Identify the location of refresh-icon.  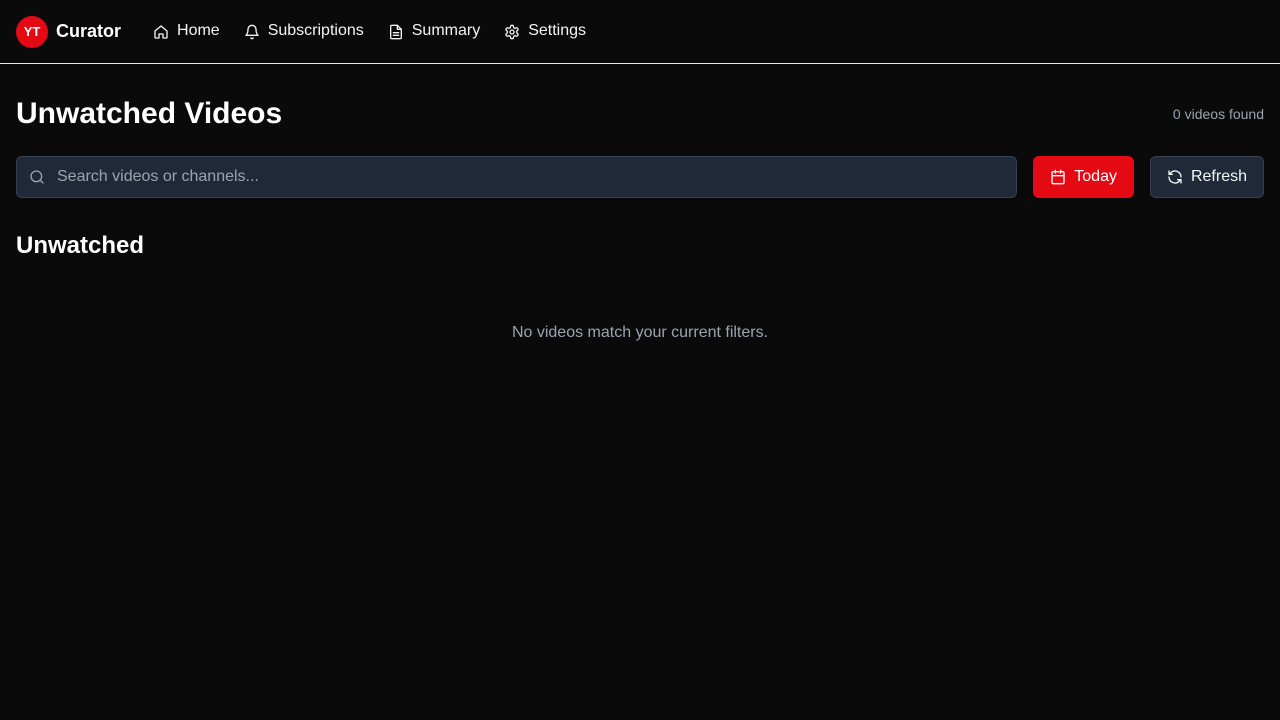
(1175, 177).